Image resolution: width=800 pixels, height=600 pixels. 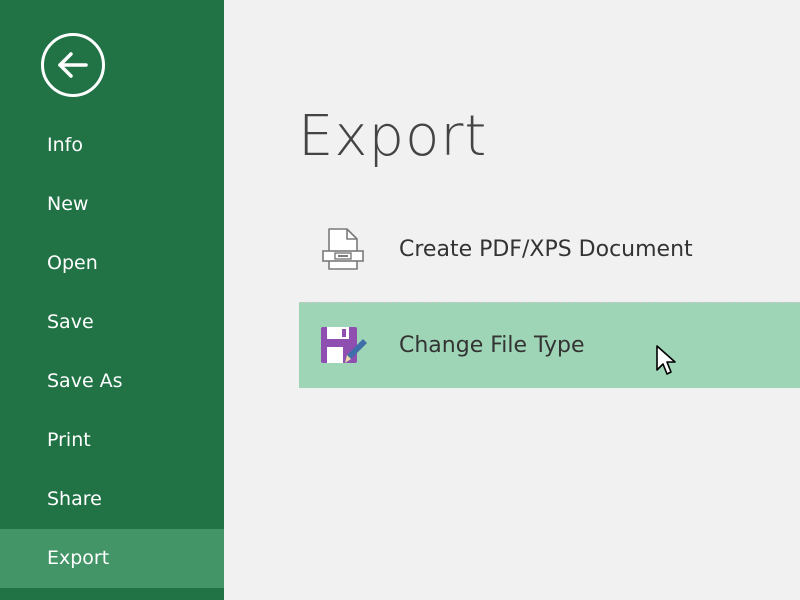 I want to click on sidebar-item-share: Share, so click(x=112, y=499).